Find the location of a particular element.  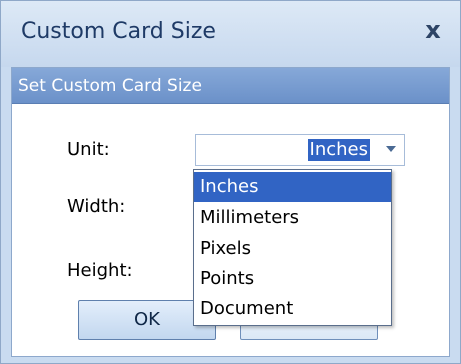

unit-combobox-value: Inches is located at coordinates (338, 150).